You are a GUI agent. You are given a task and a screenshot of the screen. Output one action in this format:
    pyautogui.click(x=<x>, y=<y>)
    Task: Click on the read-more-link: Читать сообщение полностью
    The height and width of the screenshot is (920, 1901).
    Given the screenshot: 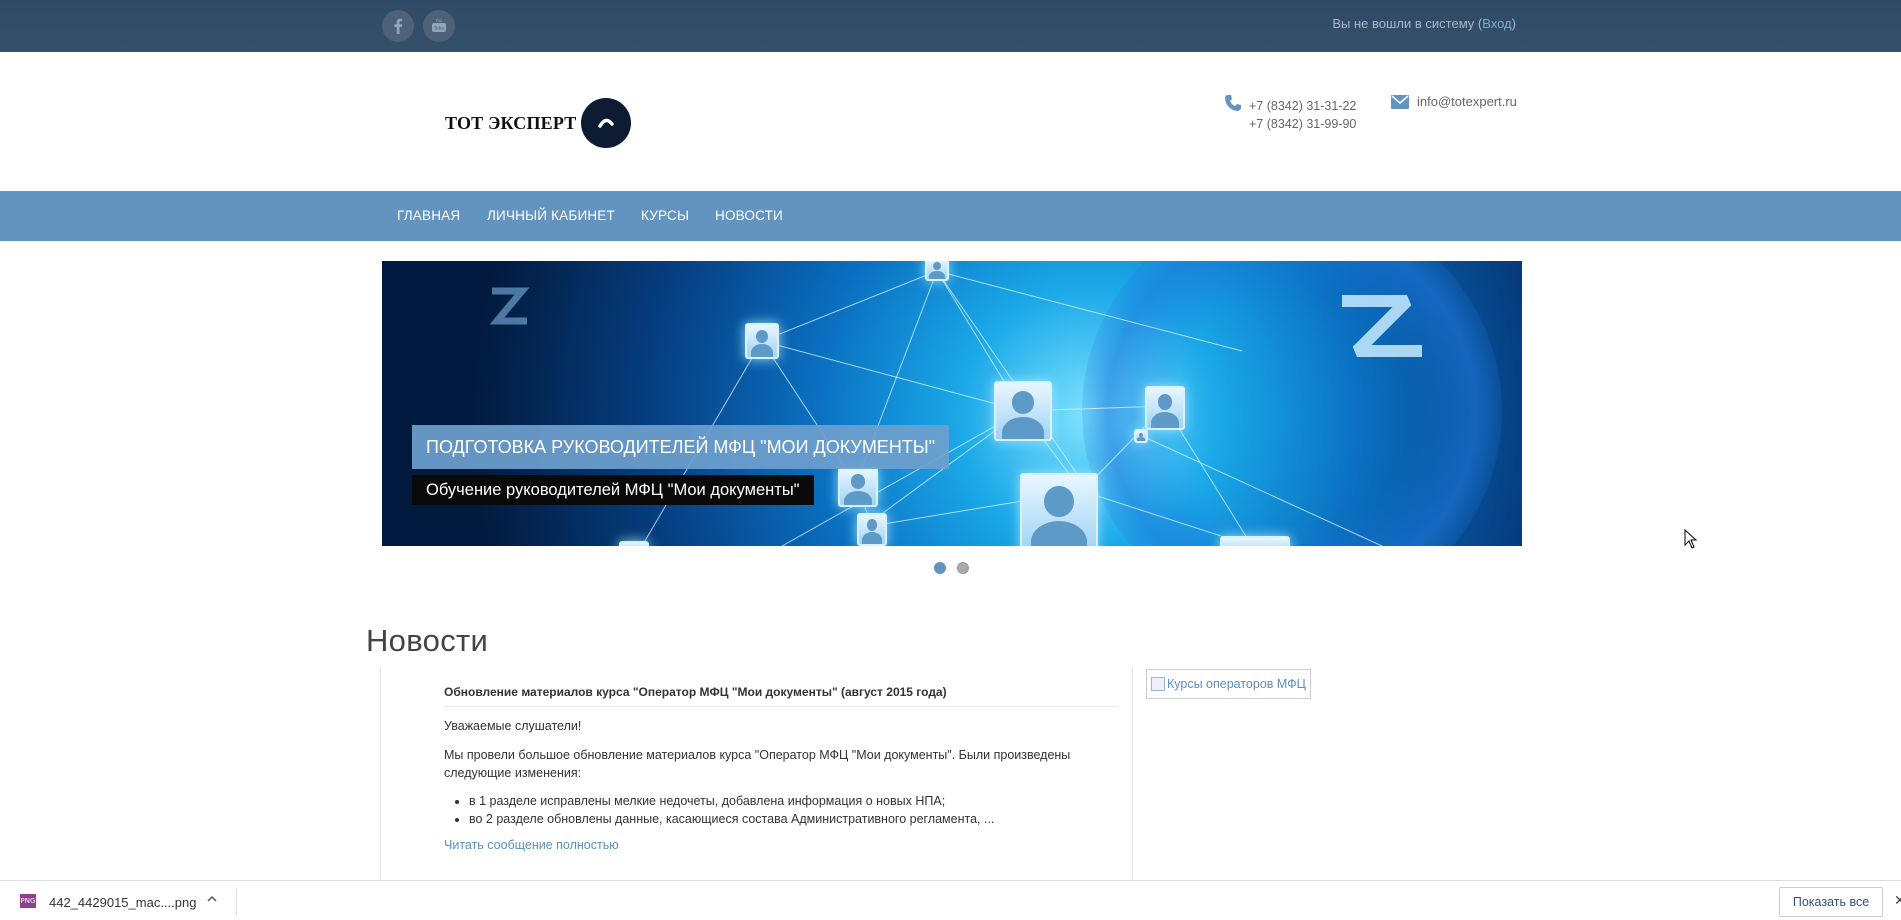 What is the action you would take?
    pyautogui.click(x=531, y=845)
    